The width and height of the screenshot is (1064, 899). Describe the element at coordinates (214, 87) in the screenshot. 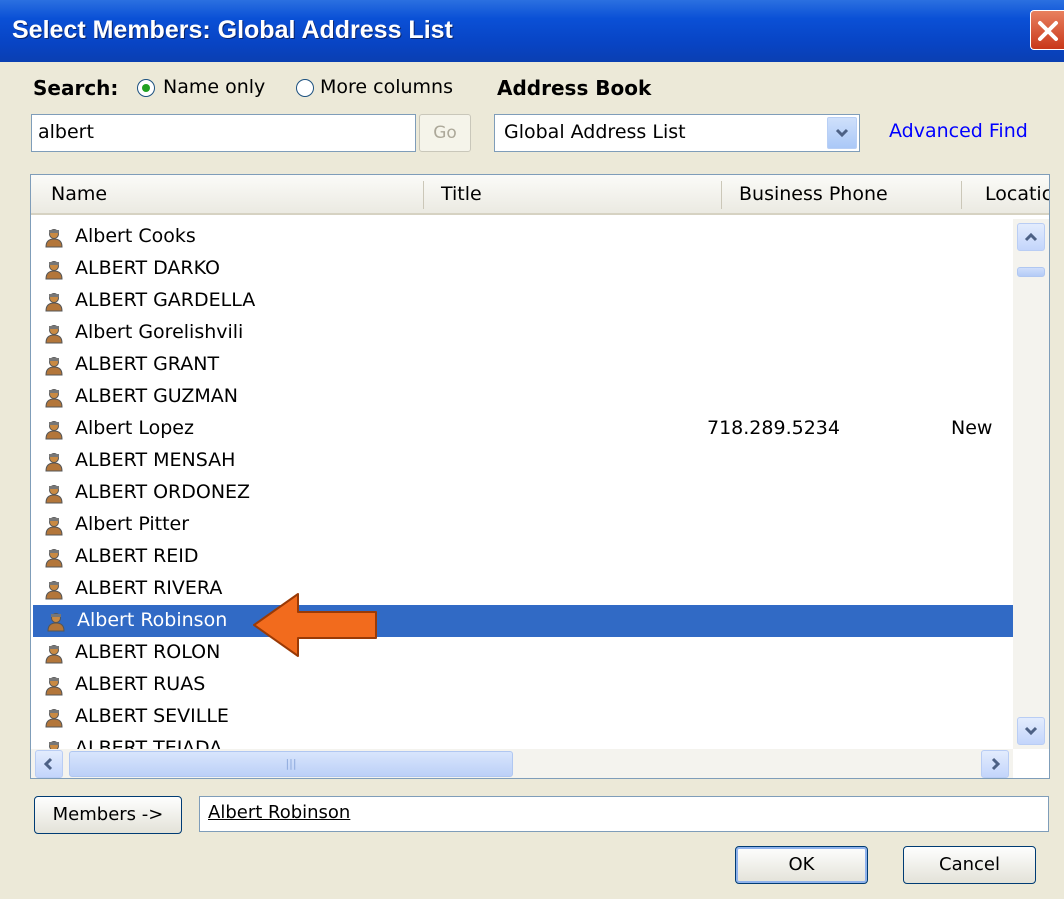

I see `name-only-label: Name only` at that location.